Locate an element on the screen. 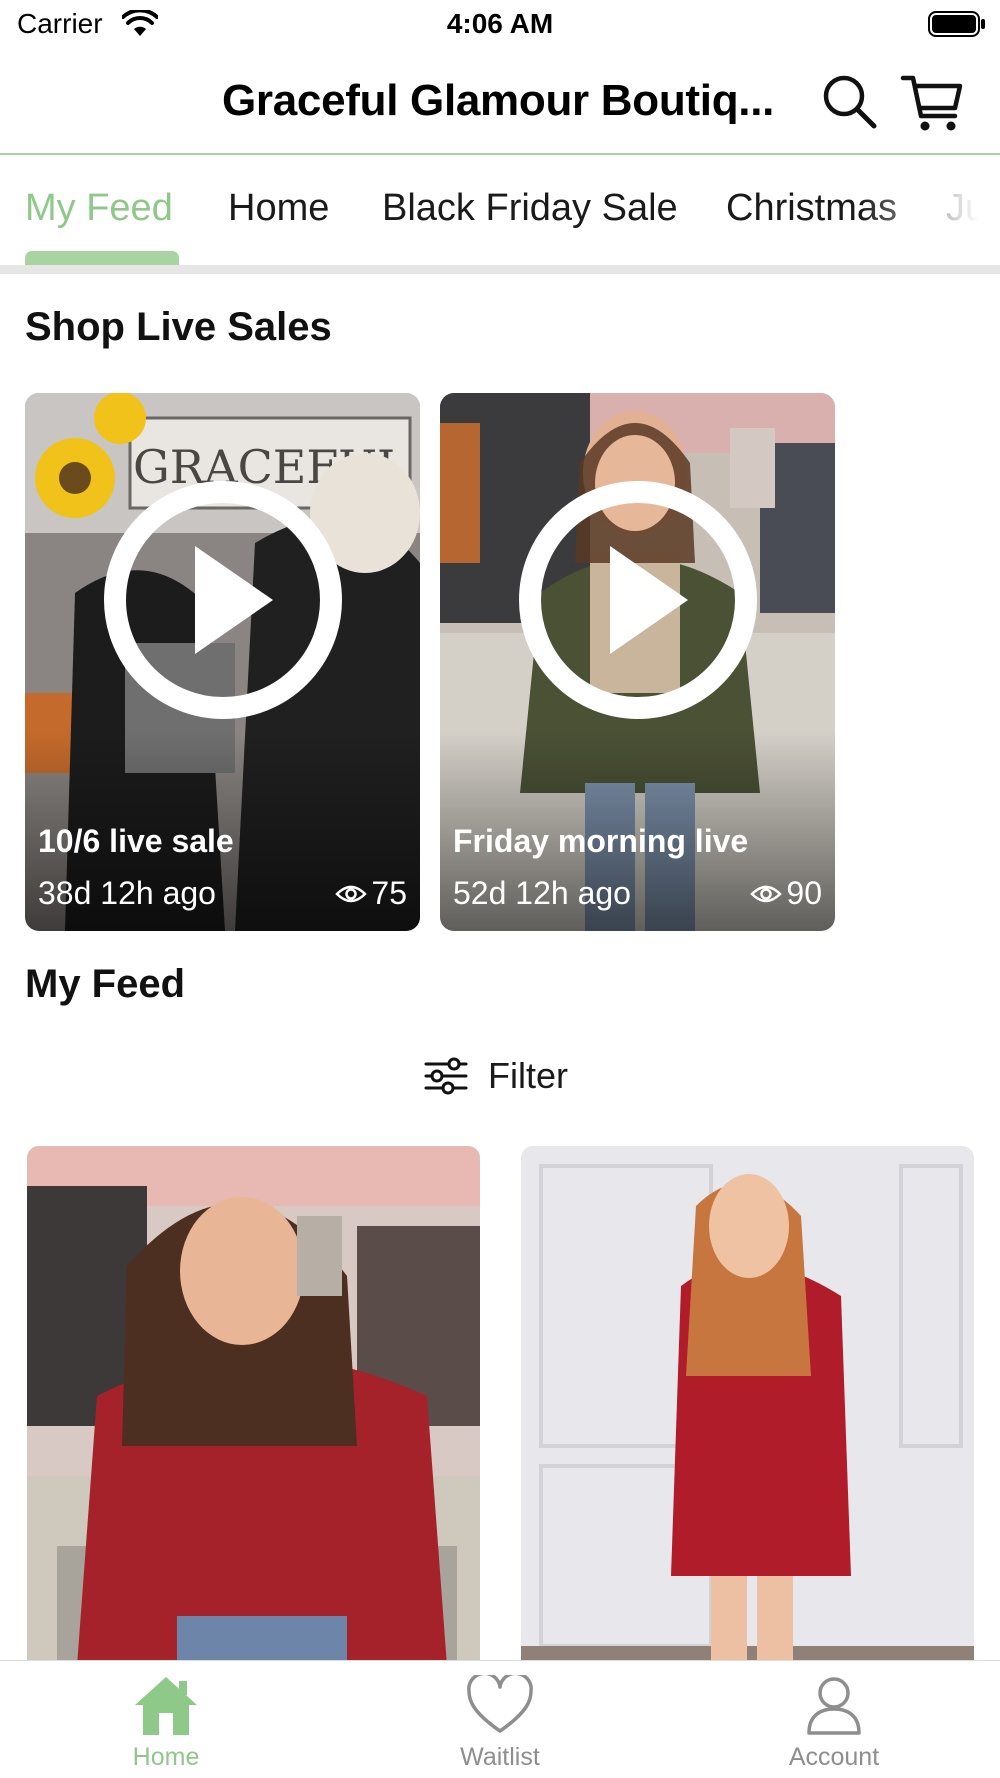 This screenshot has height=1778, width=1000. tab-bar-waitlist-label: Waitlist is located at coordinates (500, 1757).